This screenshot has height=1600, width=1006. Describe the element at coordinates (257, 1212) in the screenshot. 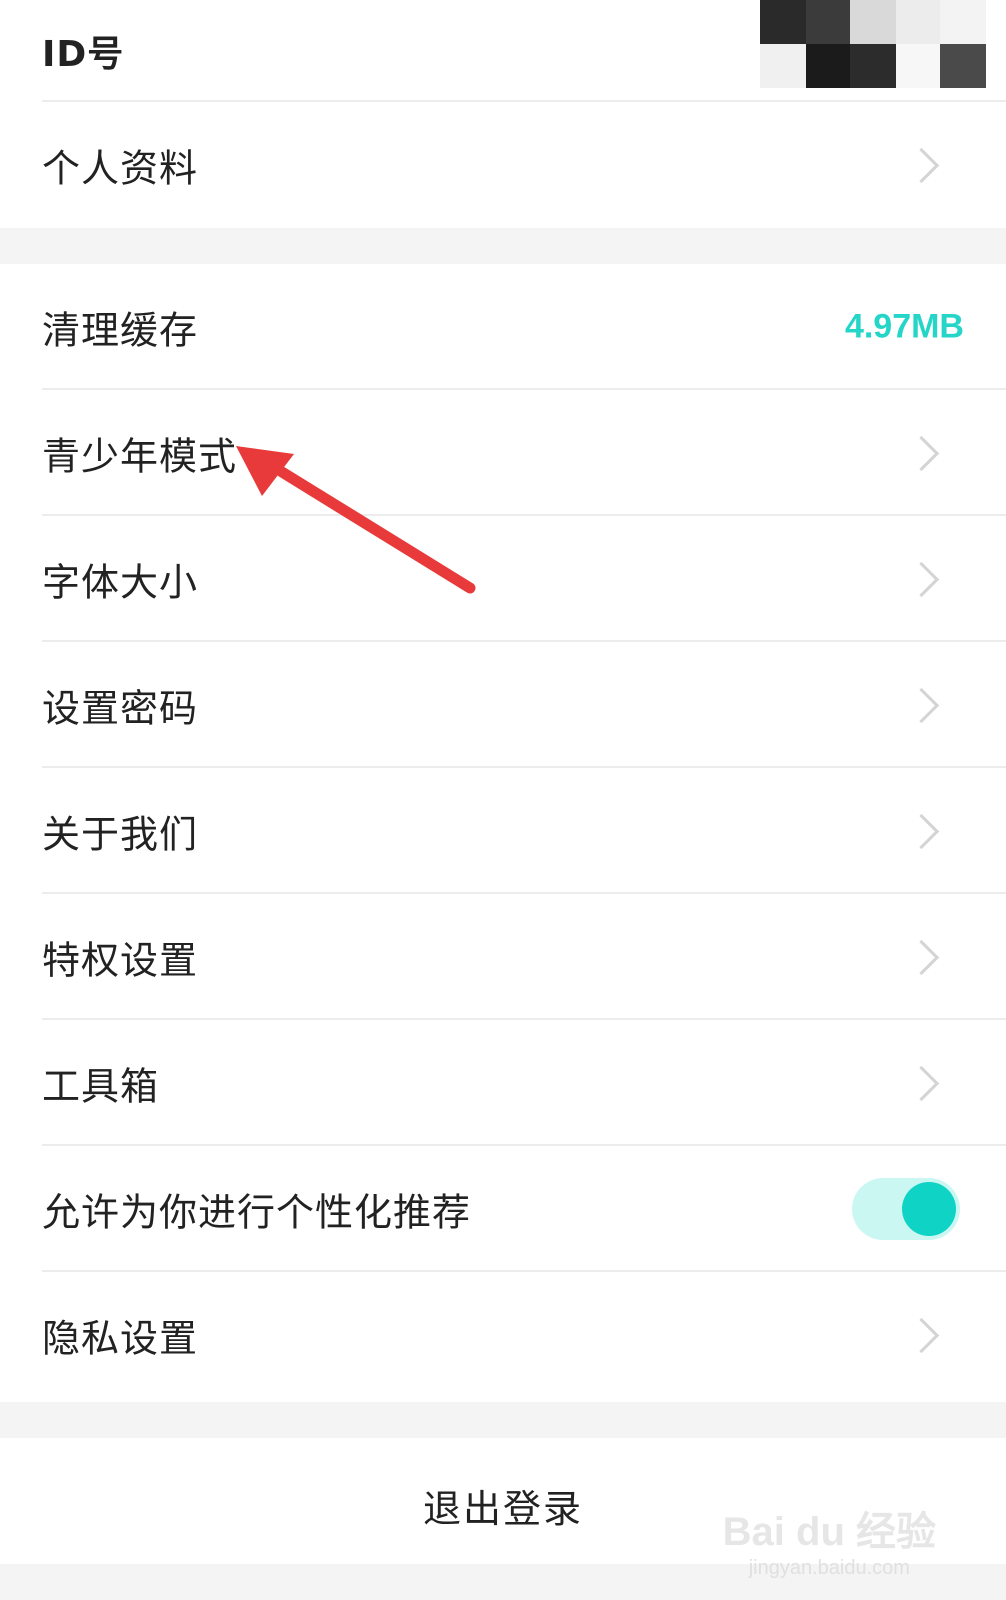

I see `personalized-recommendation-label: 允许为你进行个性化推荐` at that location.